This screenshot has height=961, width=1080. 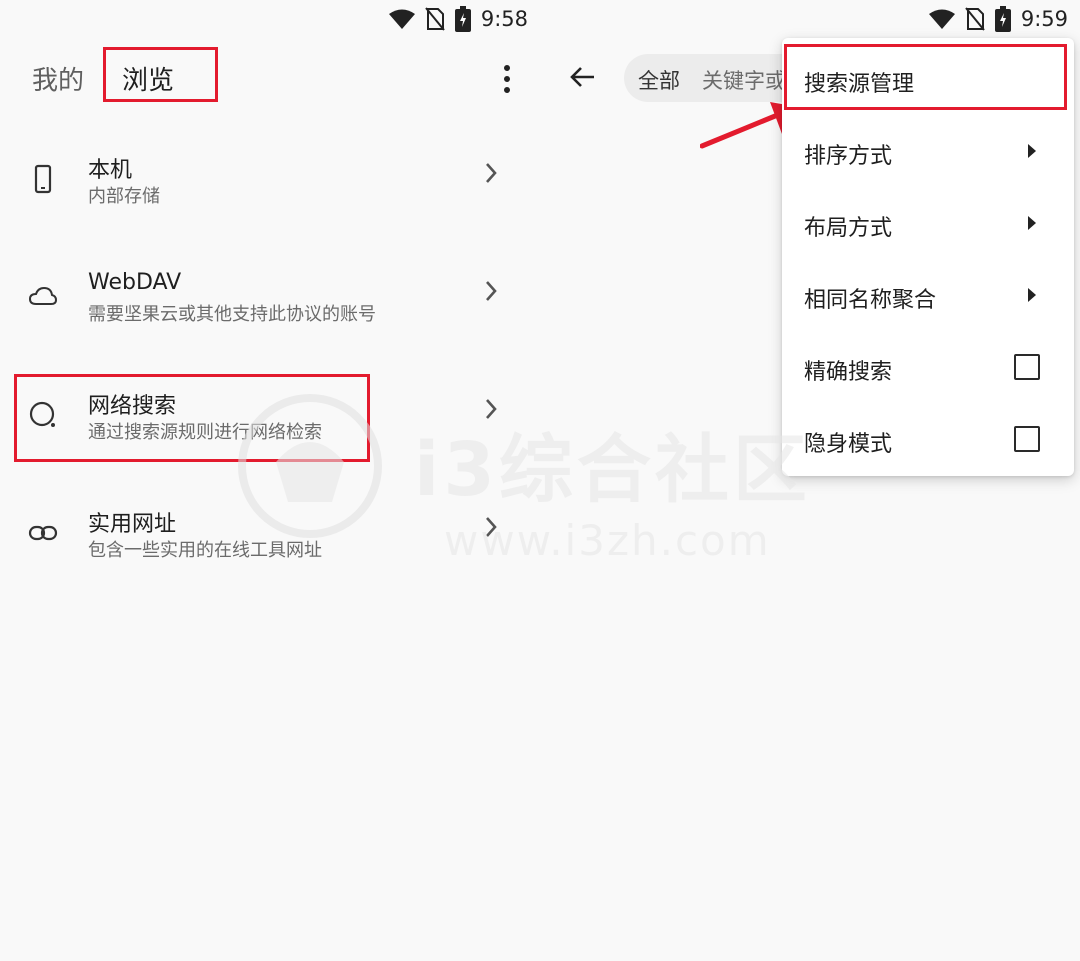 I want to click on incognito-checkbox, so click(x=1027, y=439).